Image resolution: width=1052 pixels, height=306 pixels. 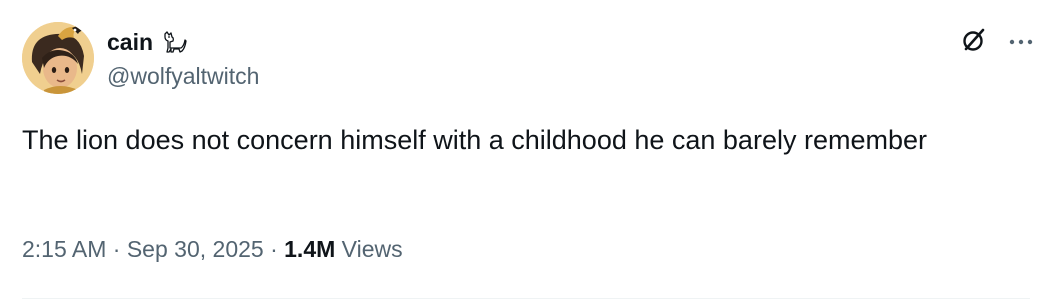 I want to click on views-link: 1.4M Views, so click(x=343, y=249).